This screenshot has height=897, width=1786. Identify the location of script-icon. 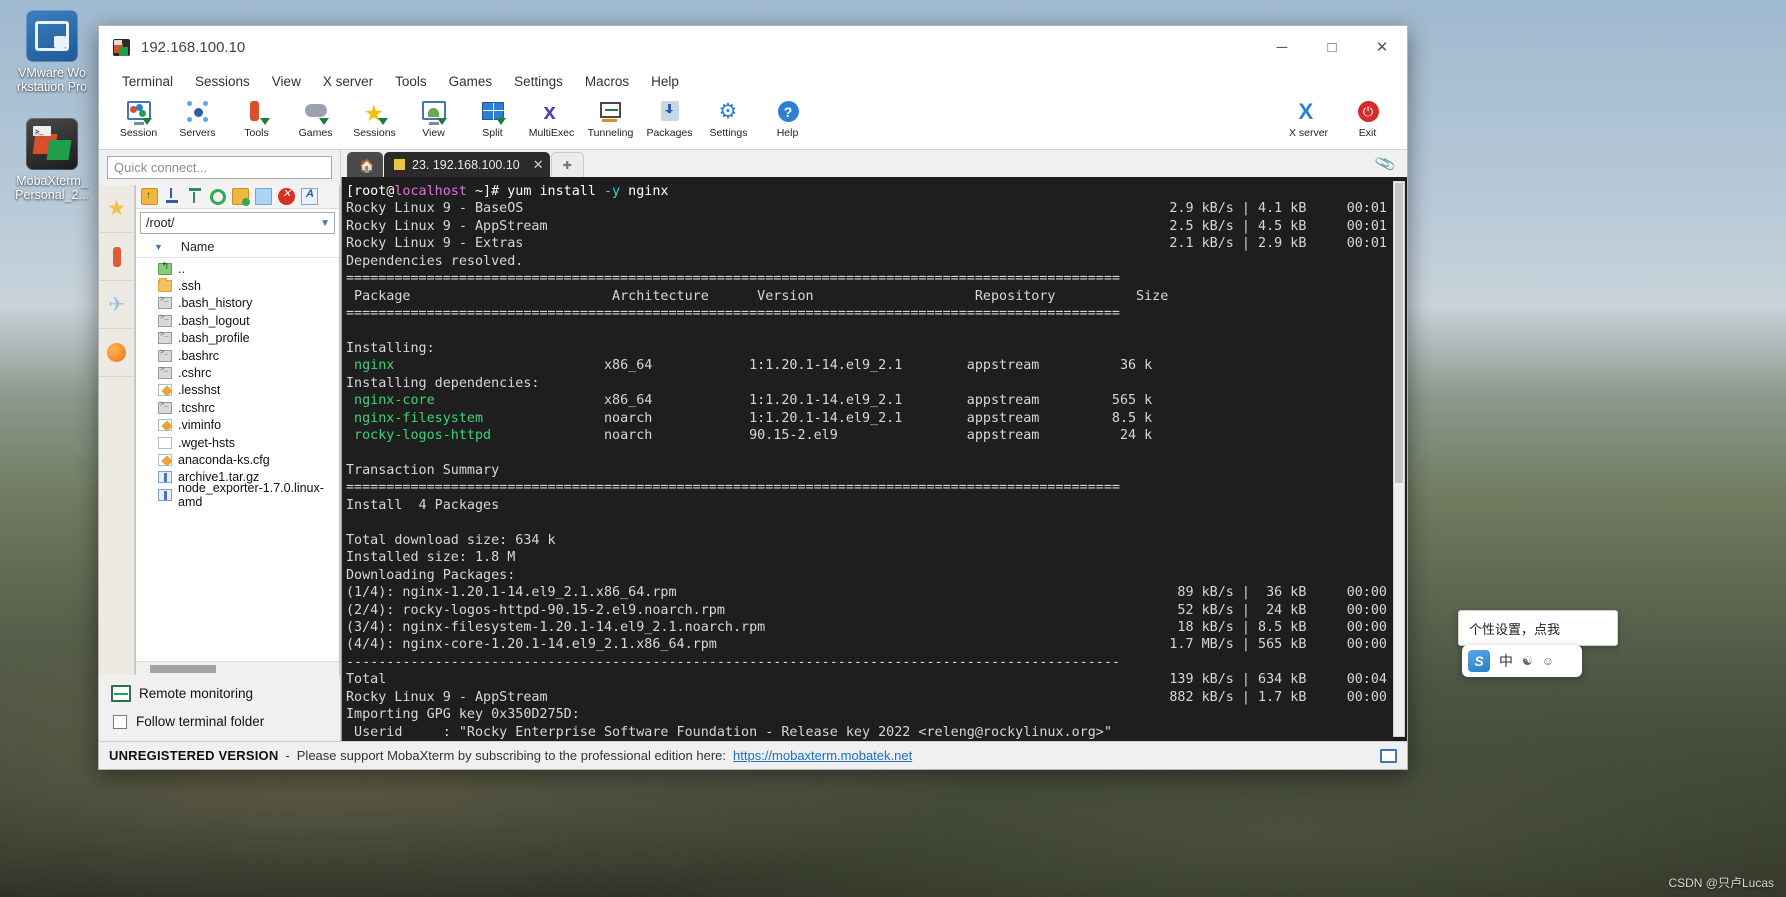
(165, 355).